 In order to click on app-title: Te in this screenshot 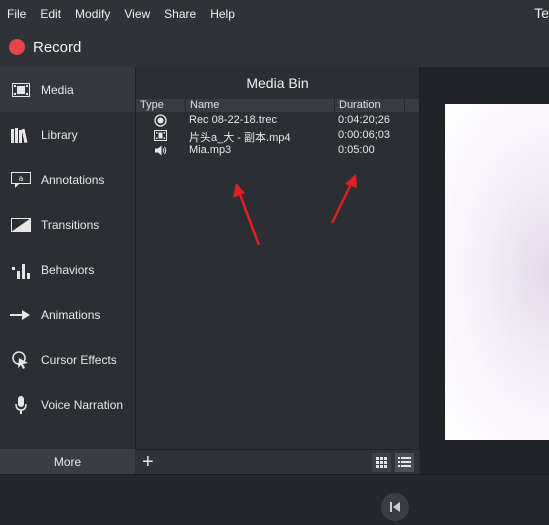, I will do `click(541, 13)`.